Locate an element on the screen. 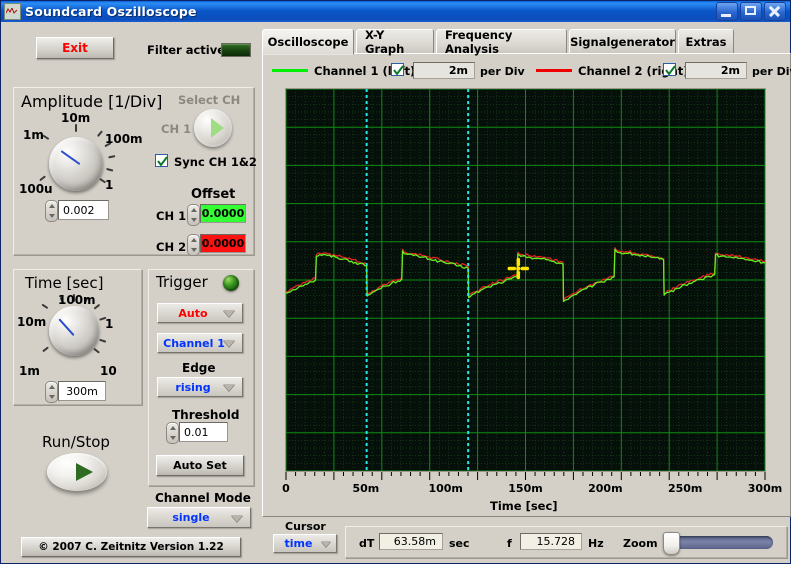  offset-title: Offset is located at coordinates (213, 194).